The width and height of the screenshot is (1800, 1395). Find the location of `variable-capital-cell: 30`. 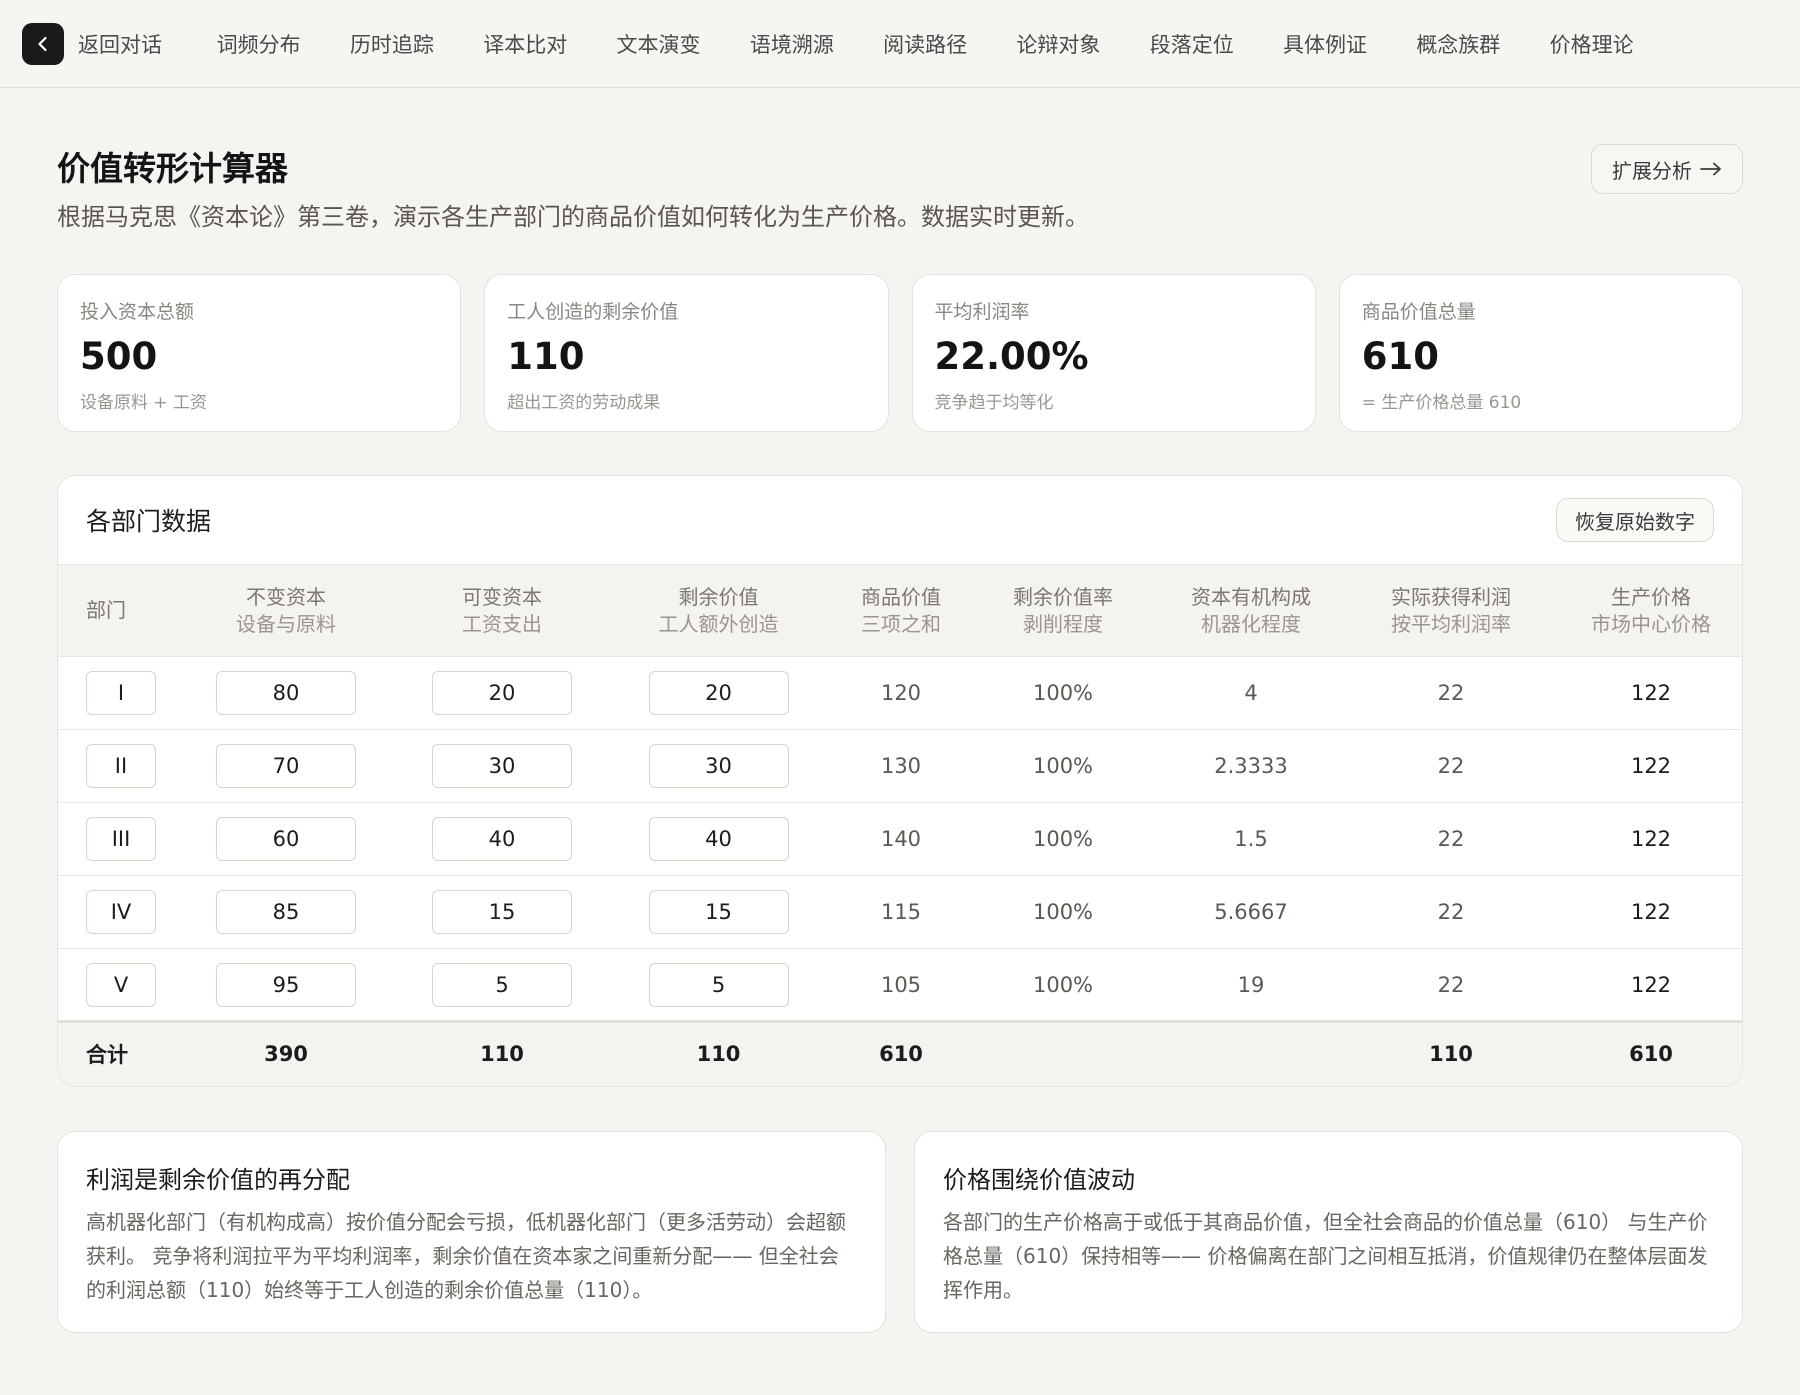

variable-capital-cell: 30 is located at coordinates (502, 766).